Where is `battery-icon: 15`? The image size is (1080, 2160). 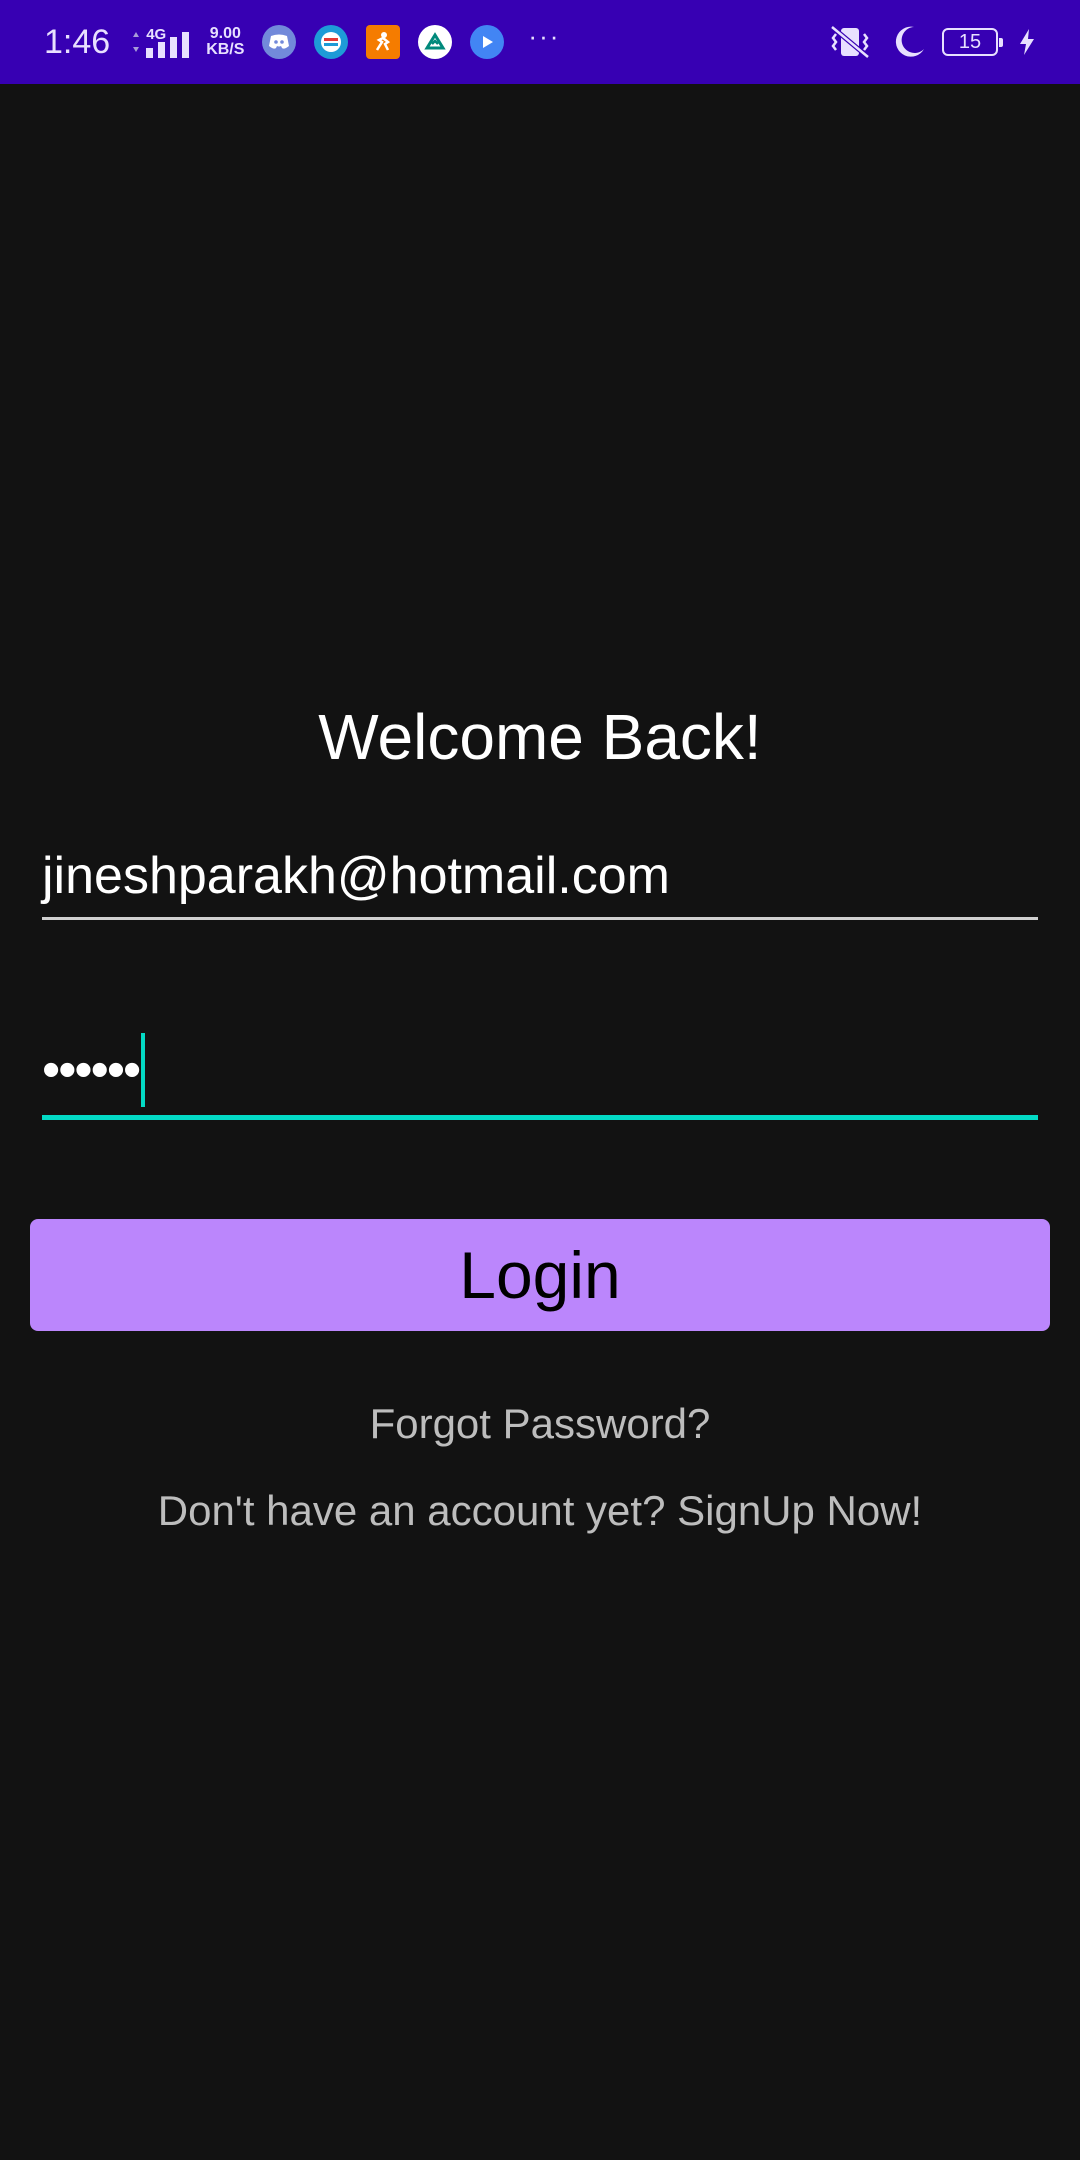 battery-icon: 15 is located at coordinates (972, 42).